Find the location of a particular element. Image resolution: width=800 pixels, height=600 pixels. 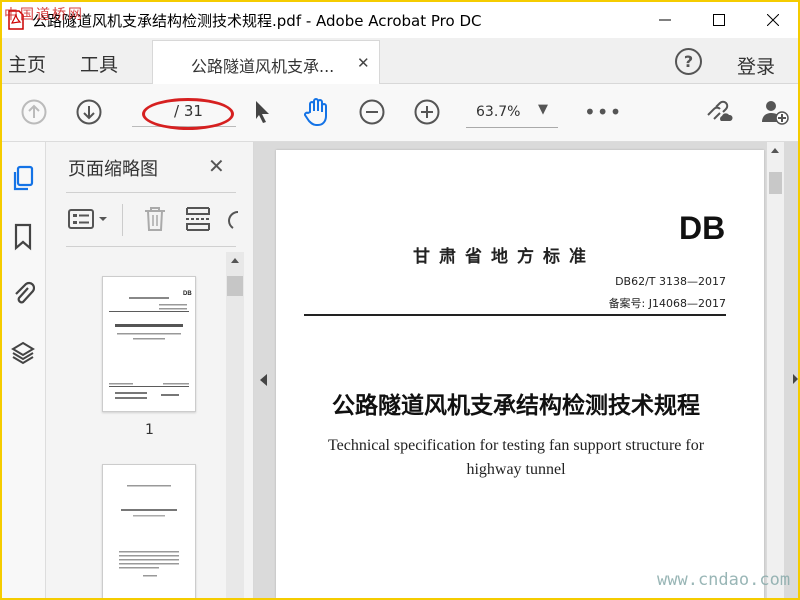

minus-circle-icon is located at coordinates (372, 112).